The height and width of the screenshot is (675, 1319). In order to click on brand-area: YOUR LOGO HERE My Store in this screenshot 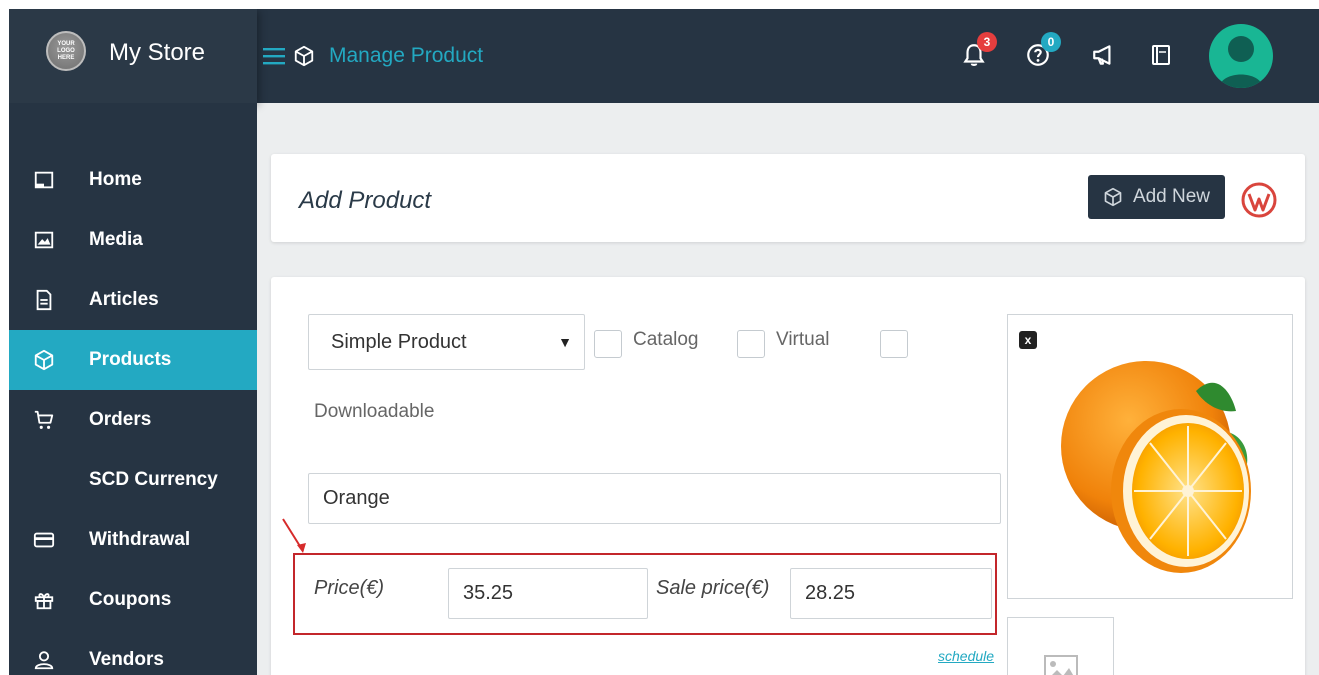, I will do `click(133, 56)`.